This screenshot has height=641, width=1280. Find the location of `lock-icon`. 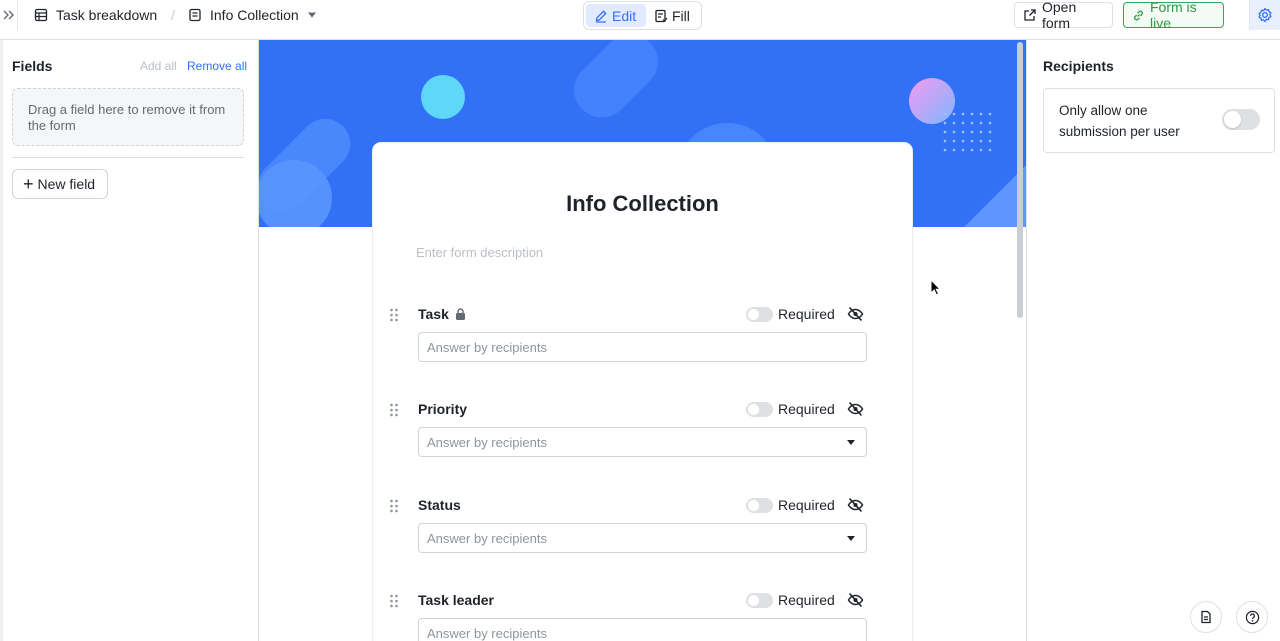

lock-icon is located at coordinates (460, 314).